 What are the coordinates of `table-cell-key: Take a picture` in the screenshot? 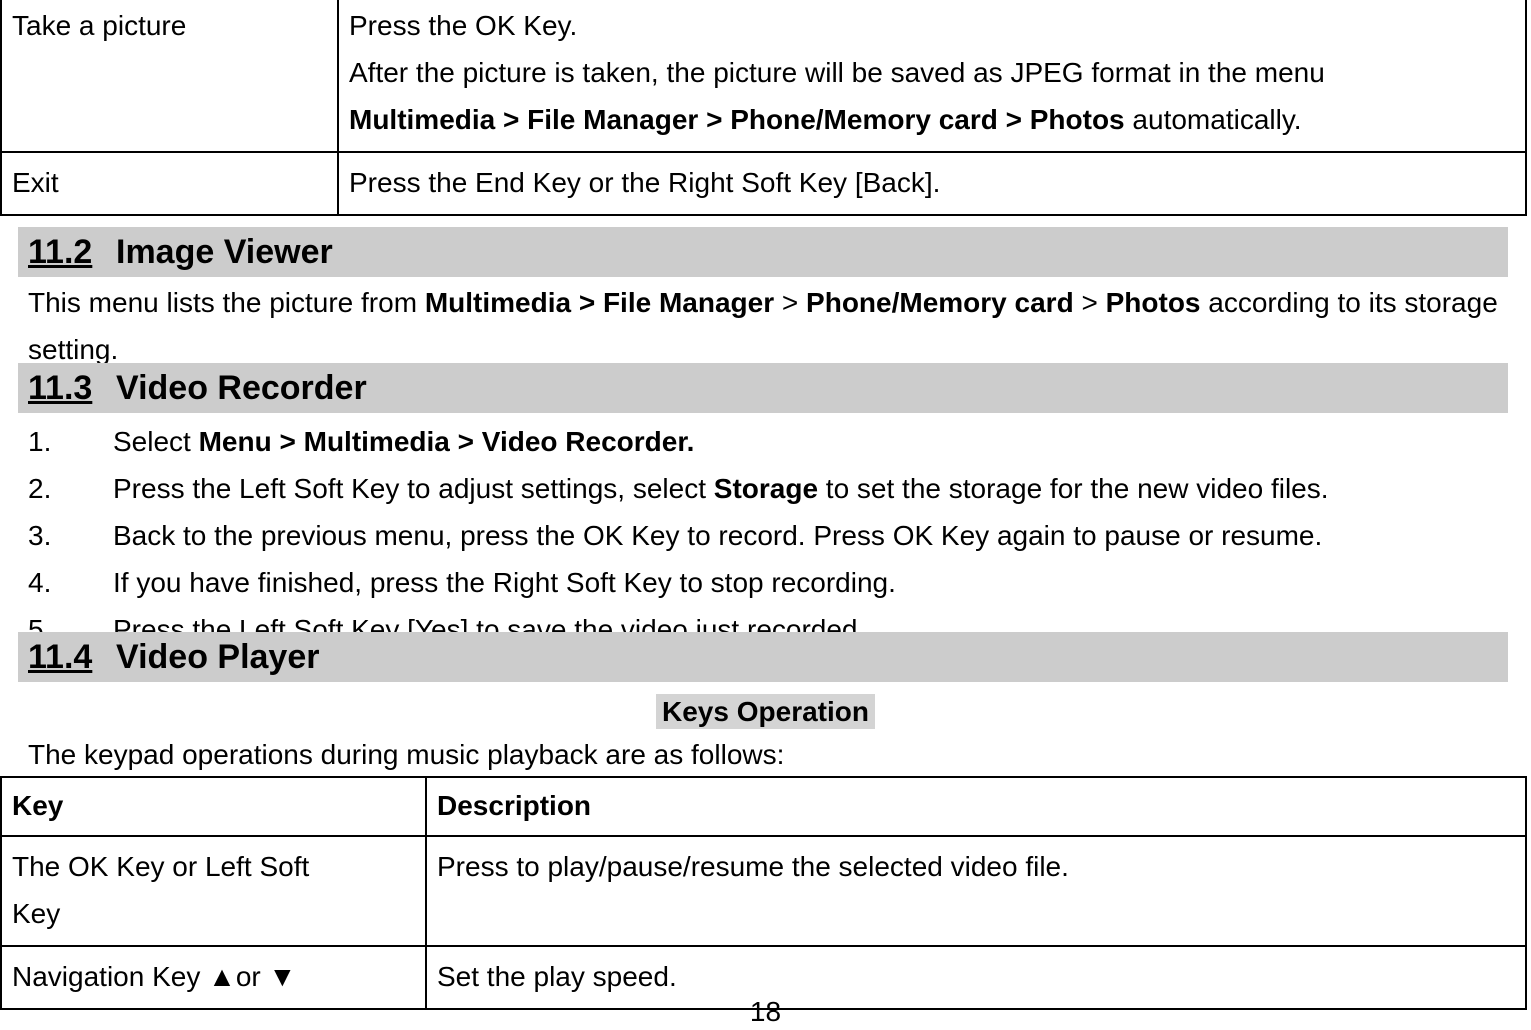 It's located at (169, 76).